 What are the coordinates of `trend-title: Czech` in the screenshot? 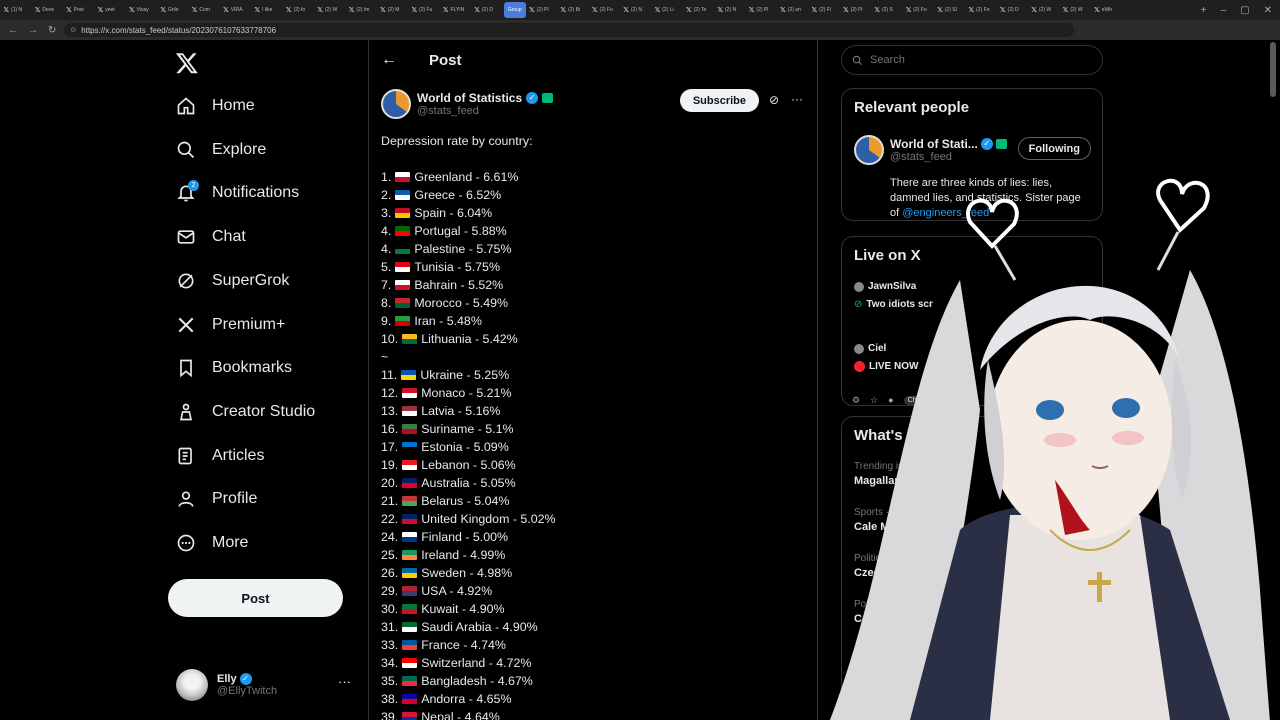 It's located at (870, 573).